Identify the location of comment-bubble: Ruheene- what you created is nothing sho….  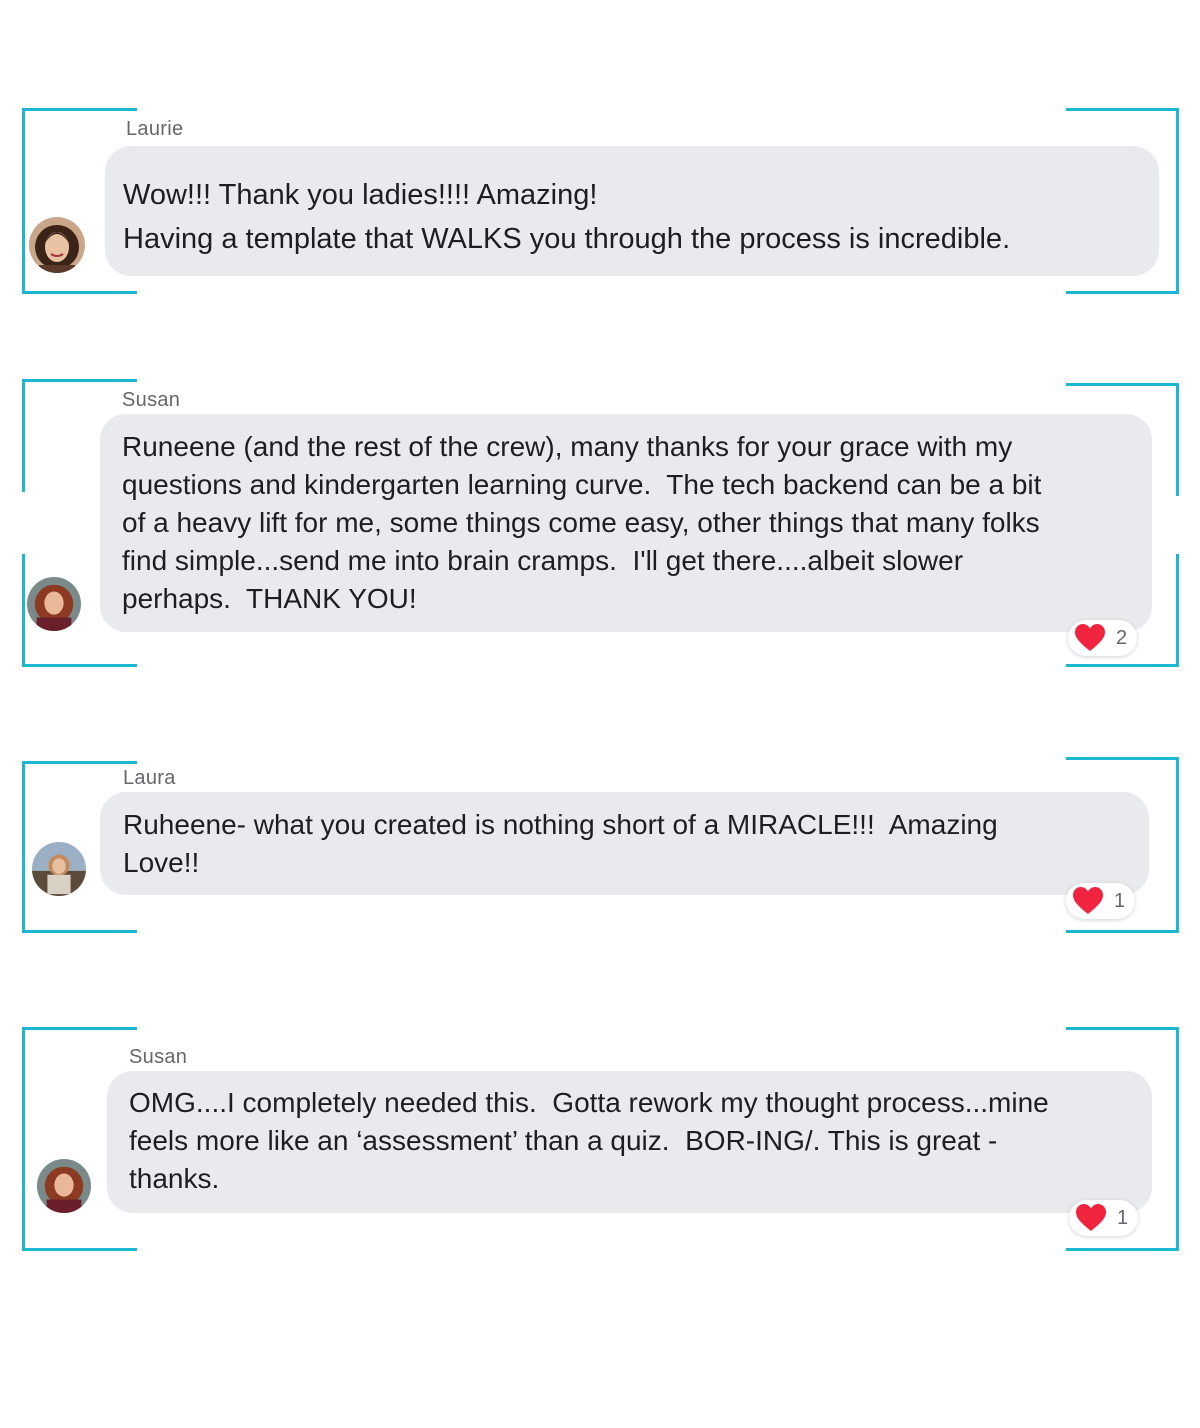
(624, 843).